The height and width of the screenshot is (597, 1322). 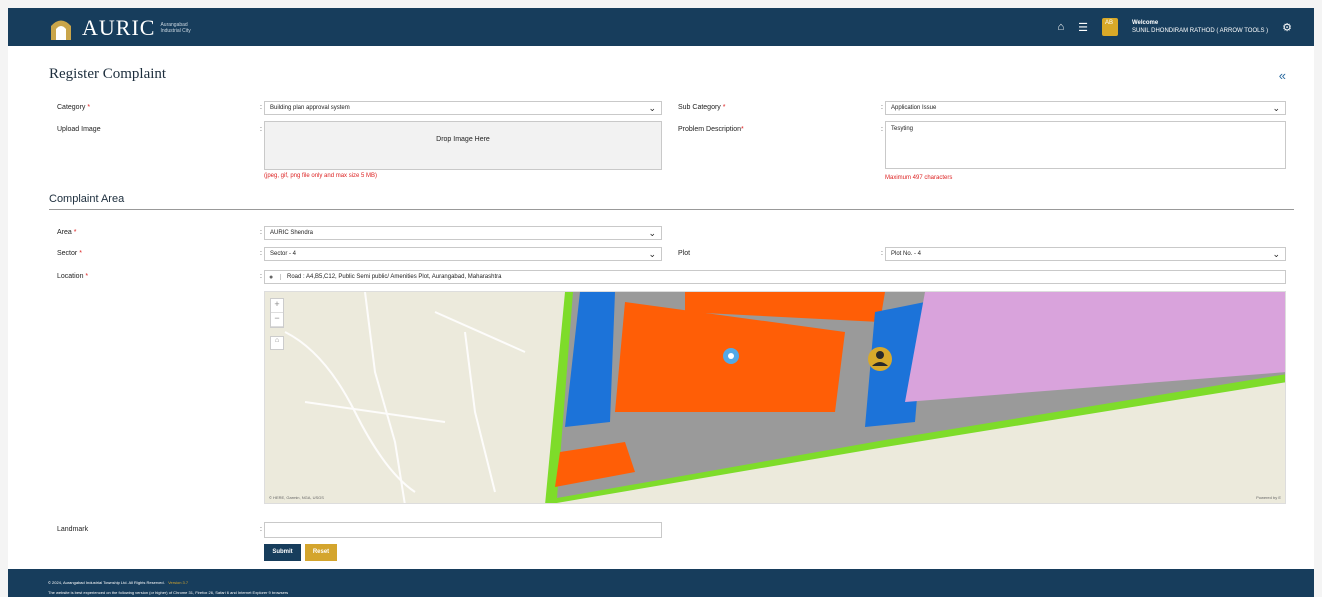 What do you see at coordinates (1282, 75) in the screenshot?
I see `collapse-icon: «` at bounding box center [1282, 75].